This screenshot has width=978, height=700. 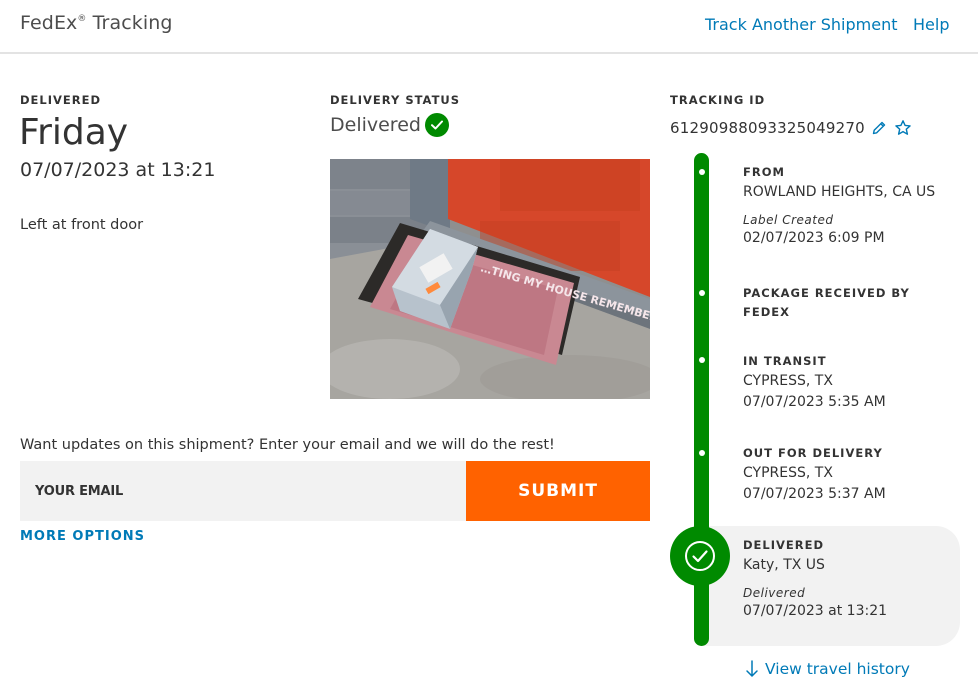 What do you see at coordinates (788, 220) in the screenshot?
I see `step-sublabel: Label Created` at bounding box center [788, 220].